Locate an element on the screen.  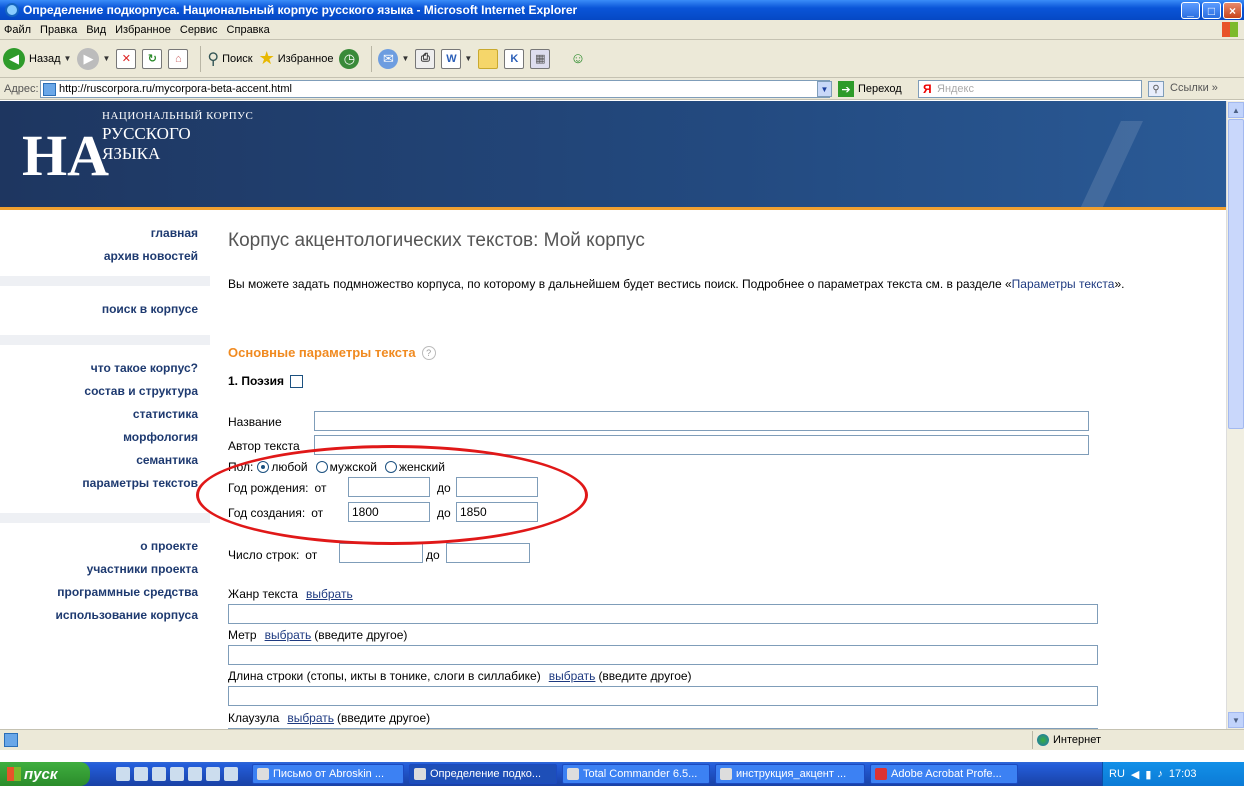
globe-icon is located at coordinates (1043, 740).